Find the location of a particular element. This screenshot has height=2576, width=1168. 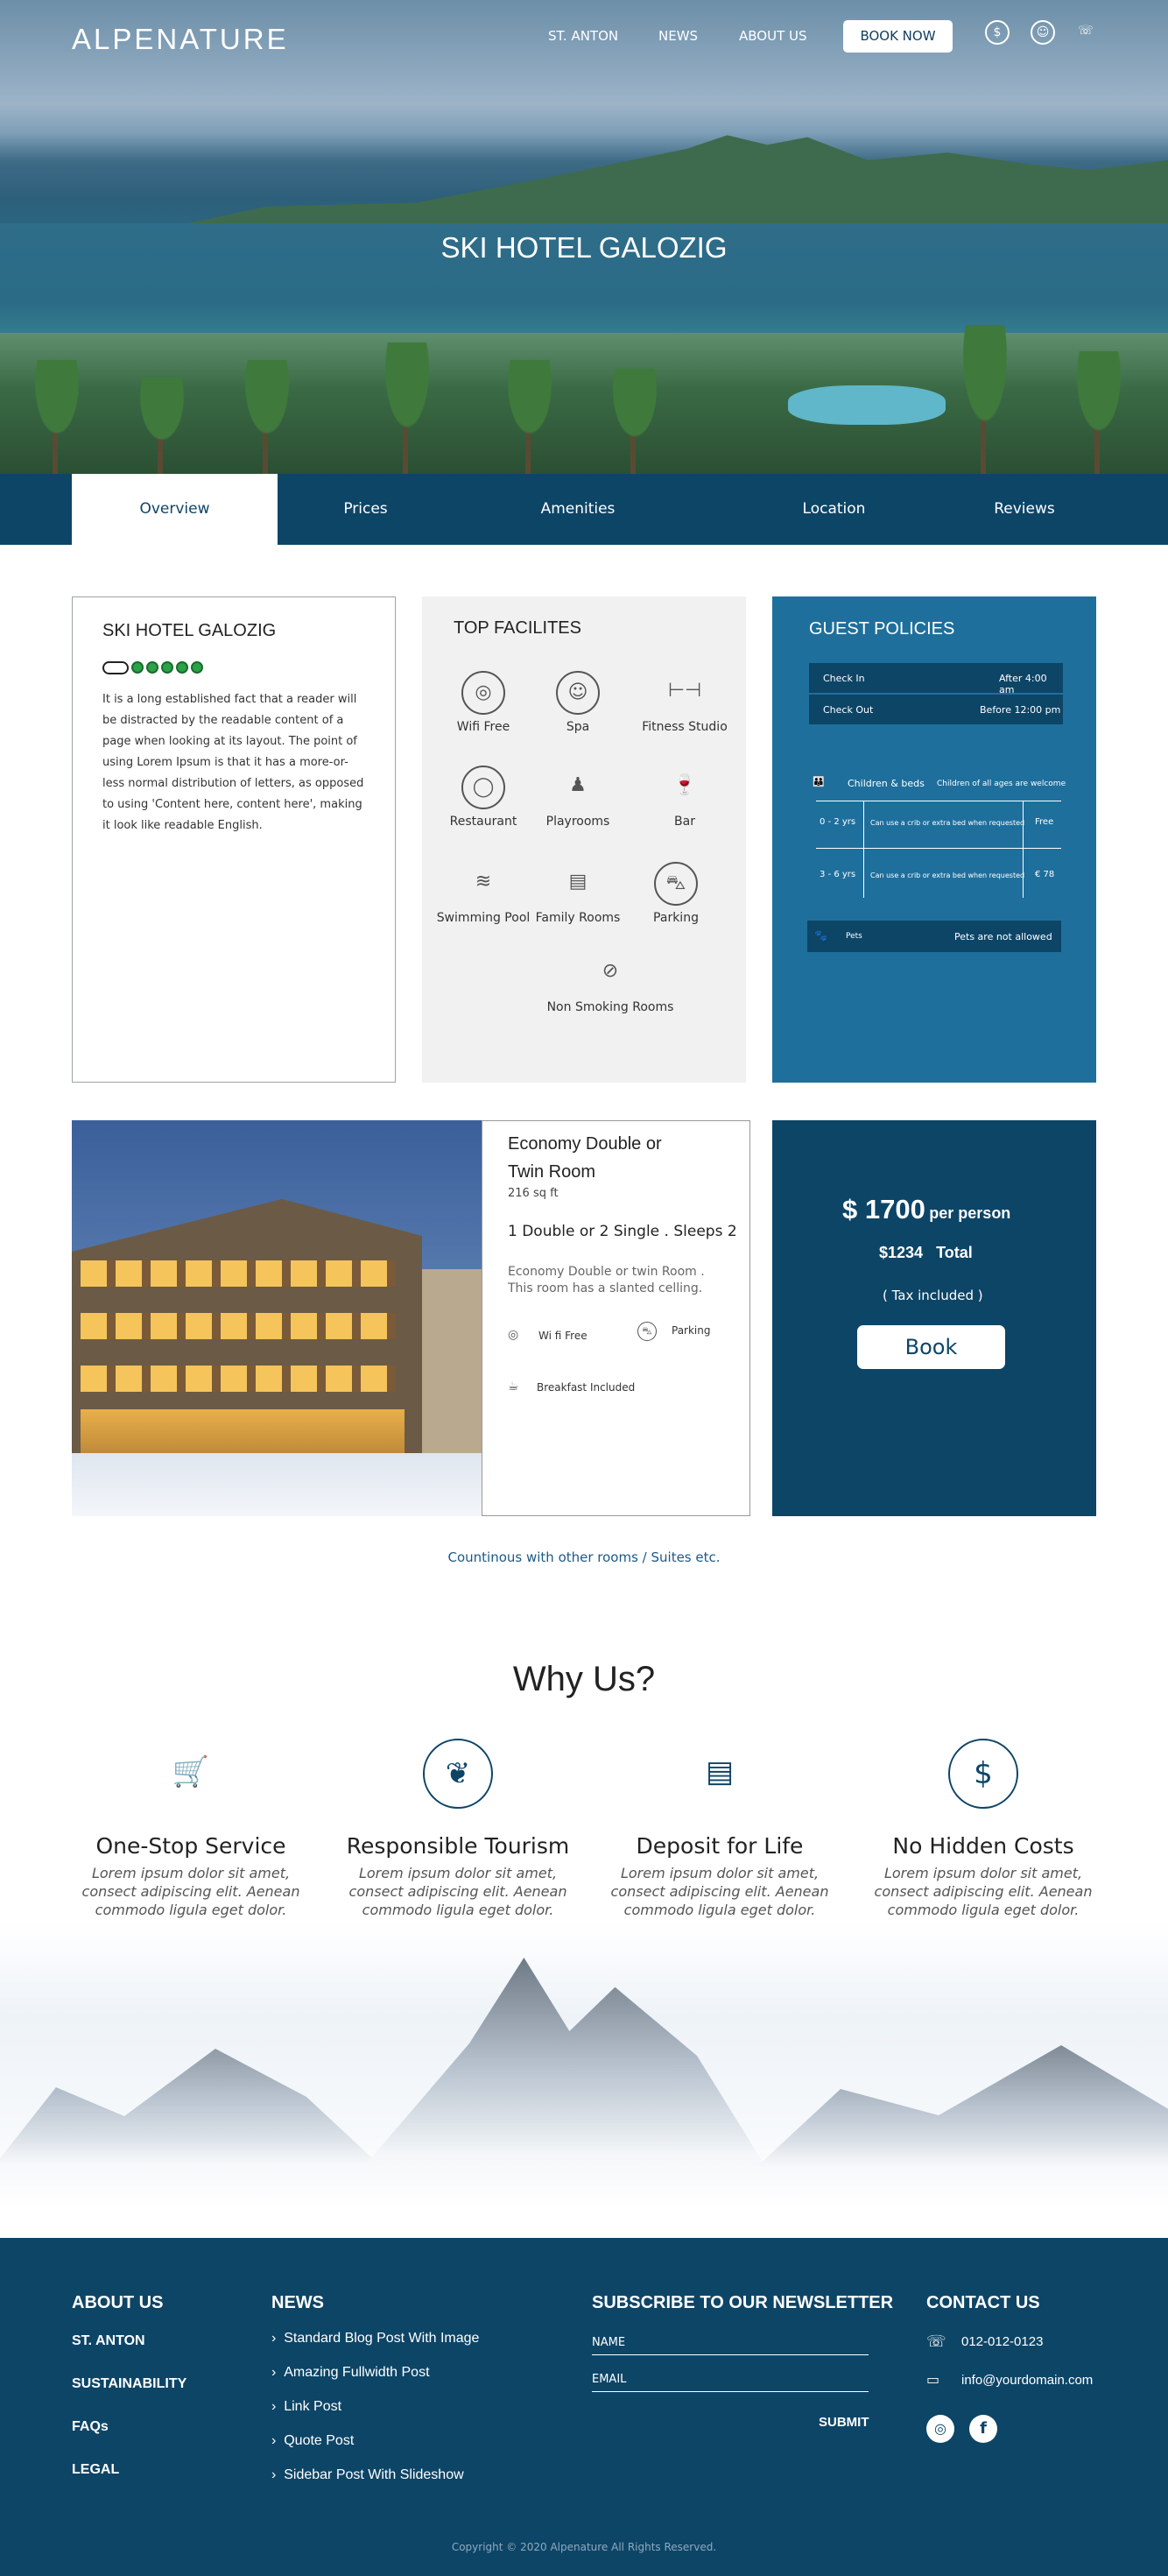

check-out-label: Check Out is located at coordinates (848, 710).